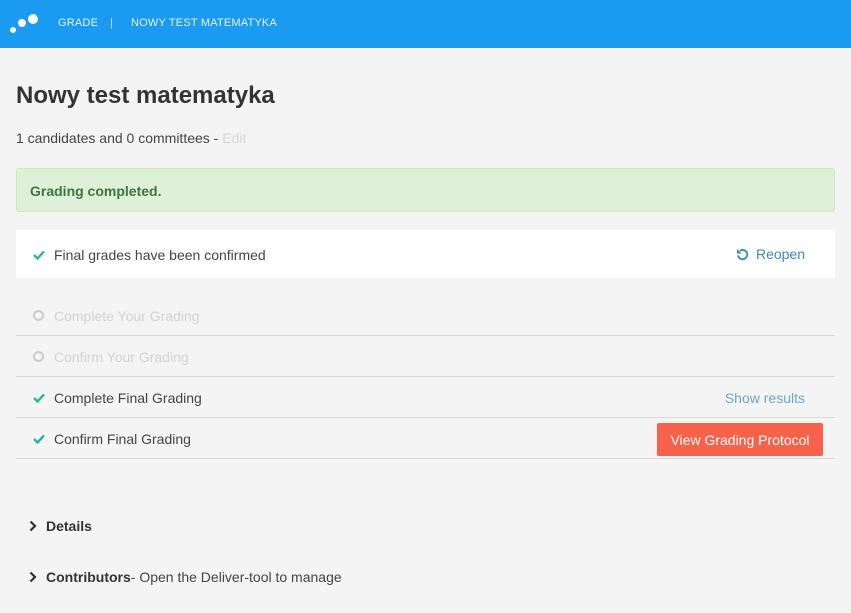 Image resolution: width=851 pixels, height=613 pixels. What do you see at coordinates (127, 316) in the screenshot?
I see `step-label: Complete Your Grading` at bounding box center [127, 316].